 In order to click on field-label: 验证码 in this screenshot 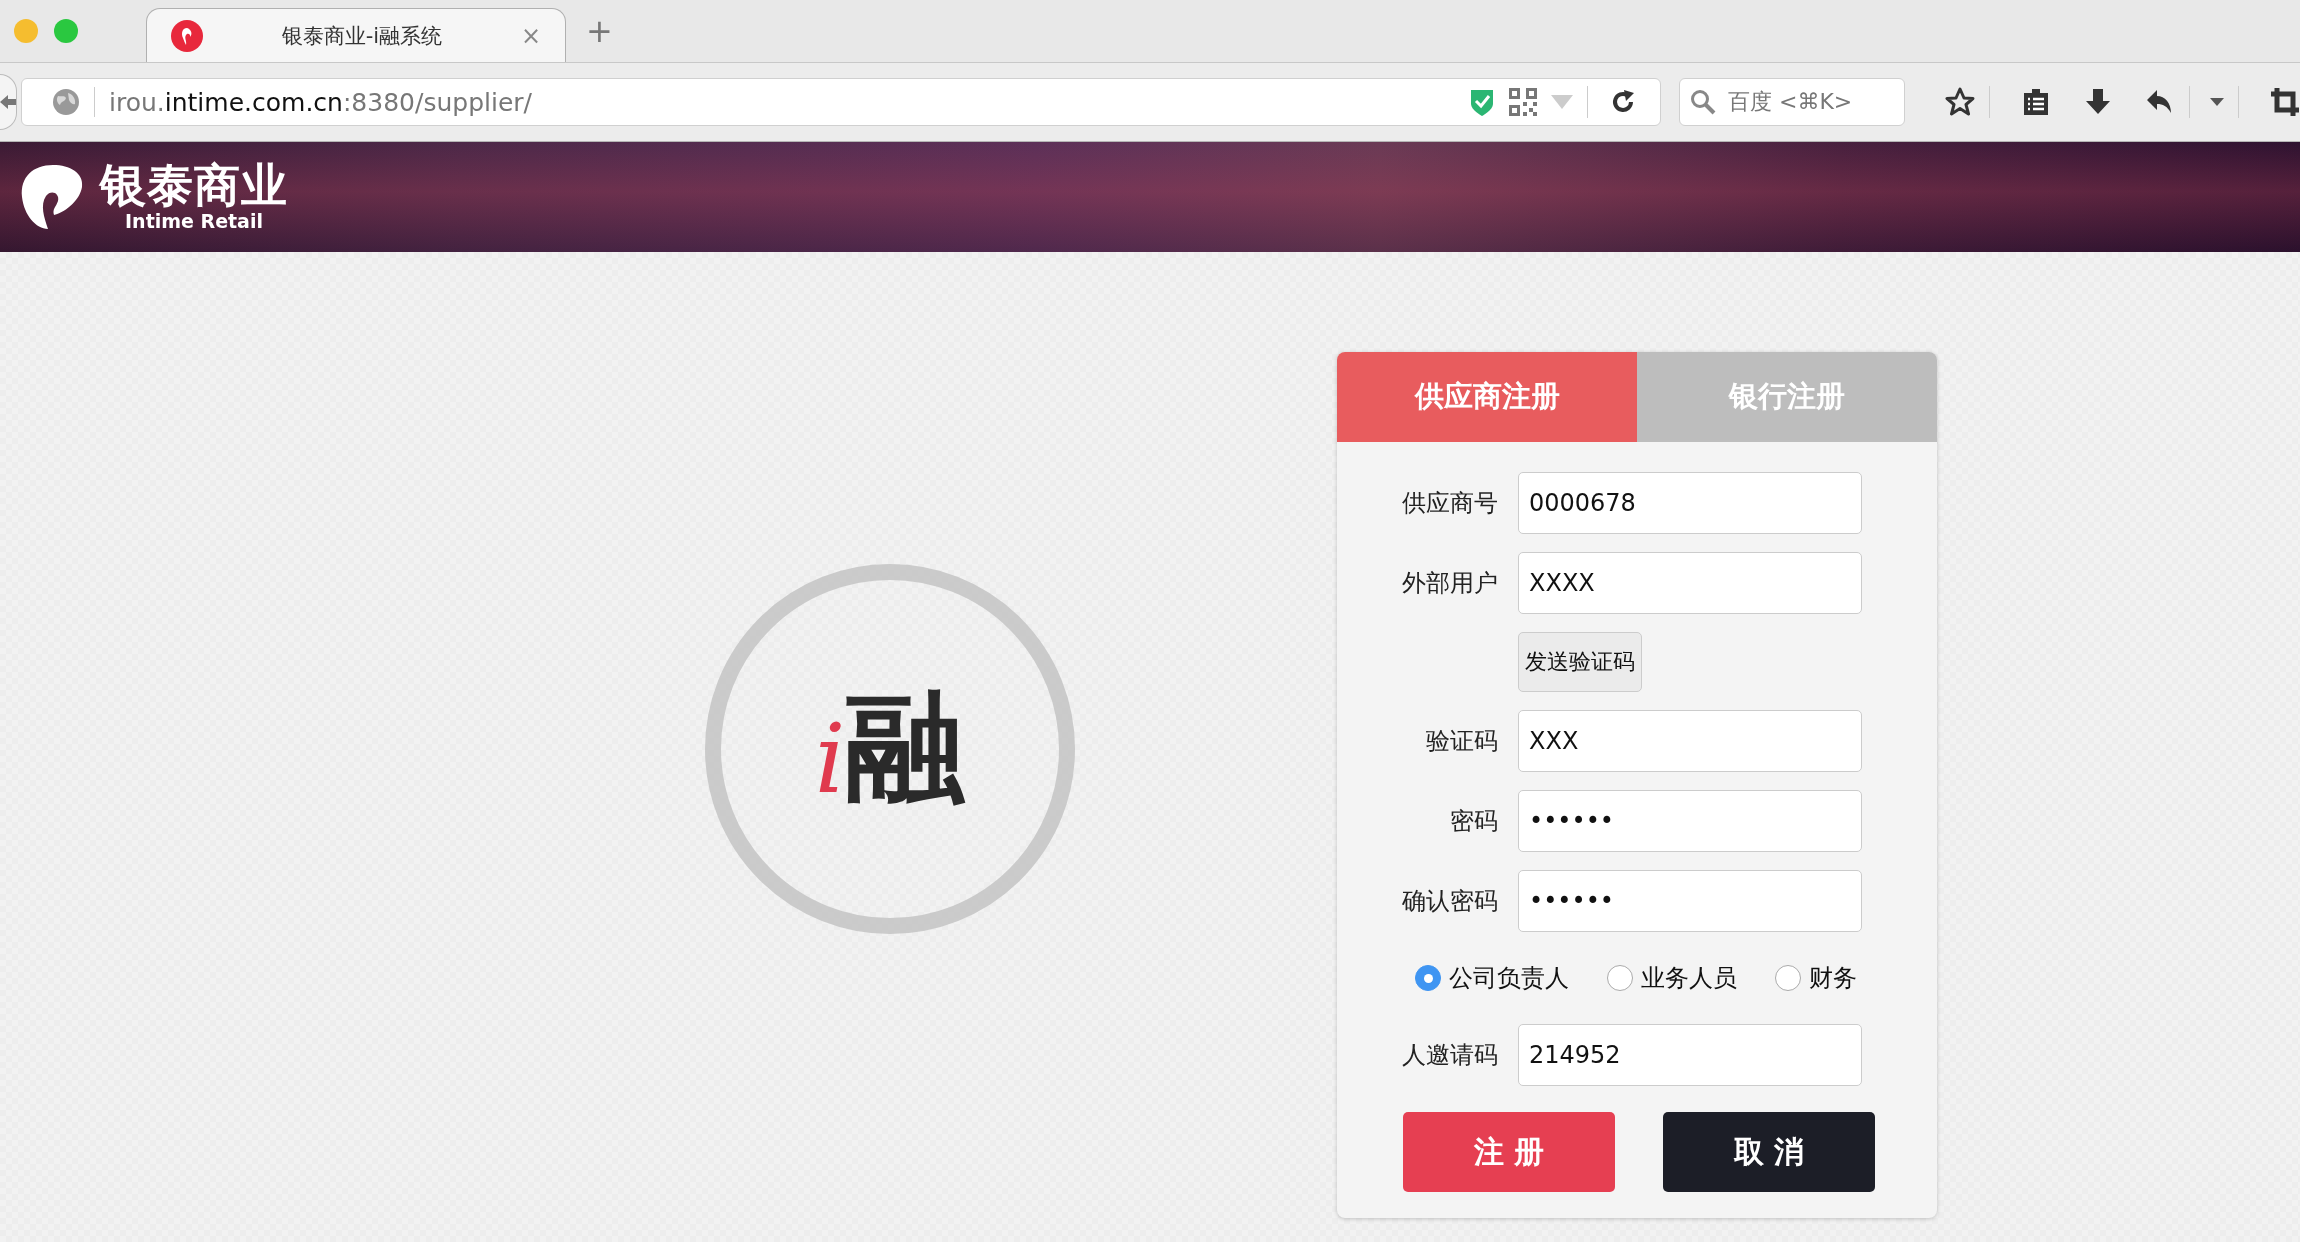, I will do `click(1461, 741)`.